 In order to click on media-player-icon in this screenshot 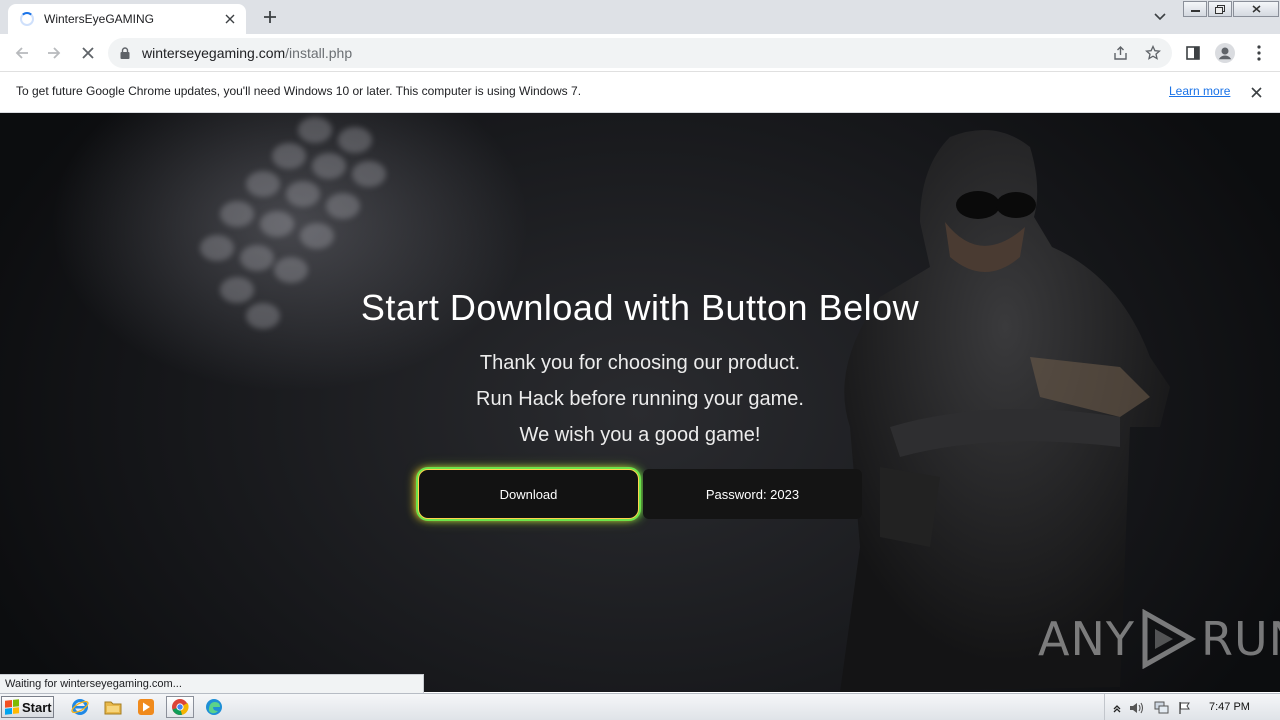, I will do `click(146, 707)`.